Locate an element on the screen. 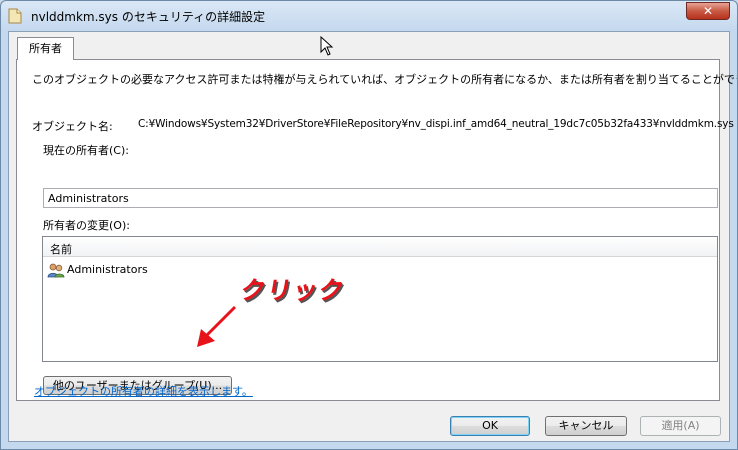  current-owner-value: Administrators is located at coordinates (88, 198).